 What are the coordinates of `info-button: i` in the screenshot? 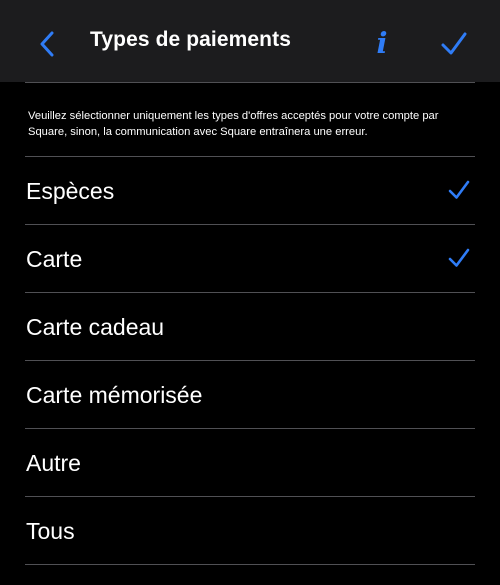 It's located at (382, 43).